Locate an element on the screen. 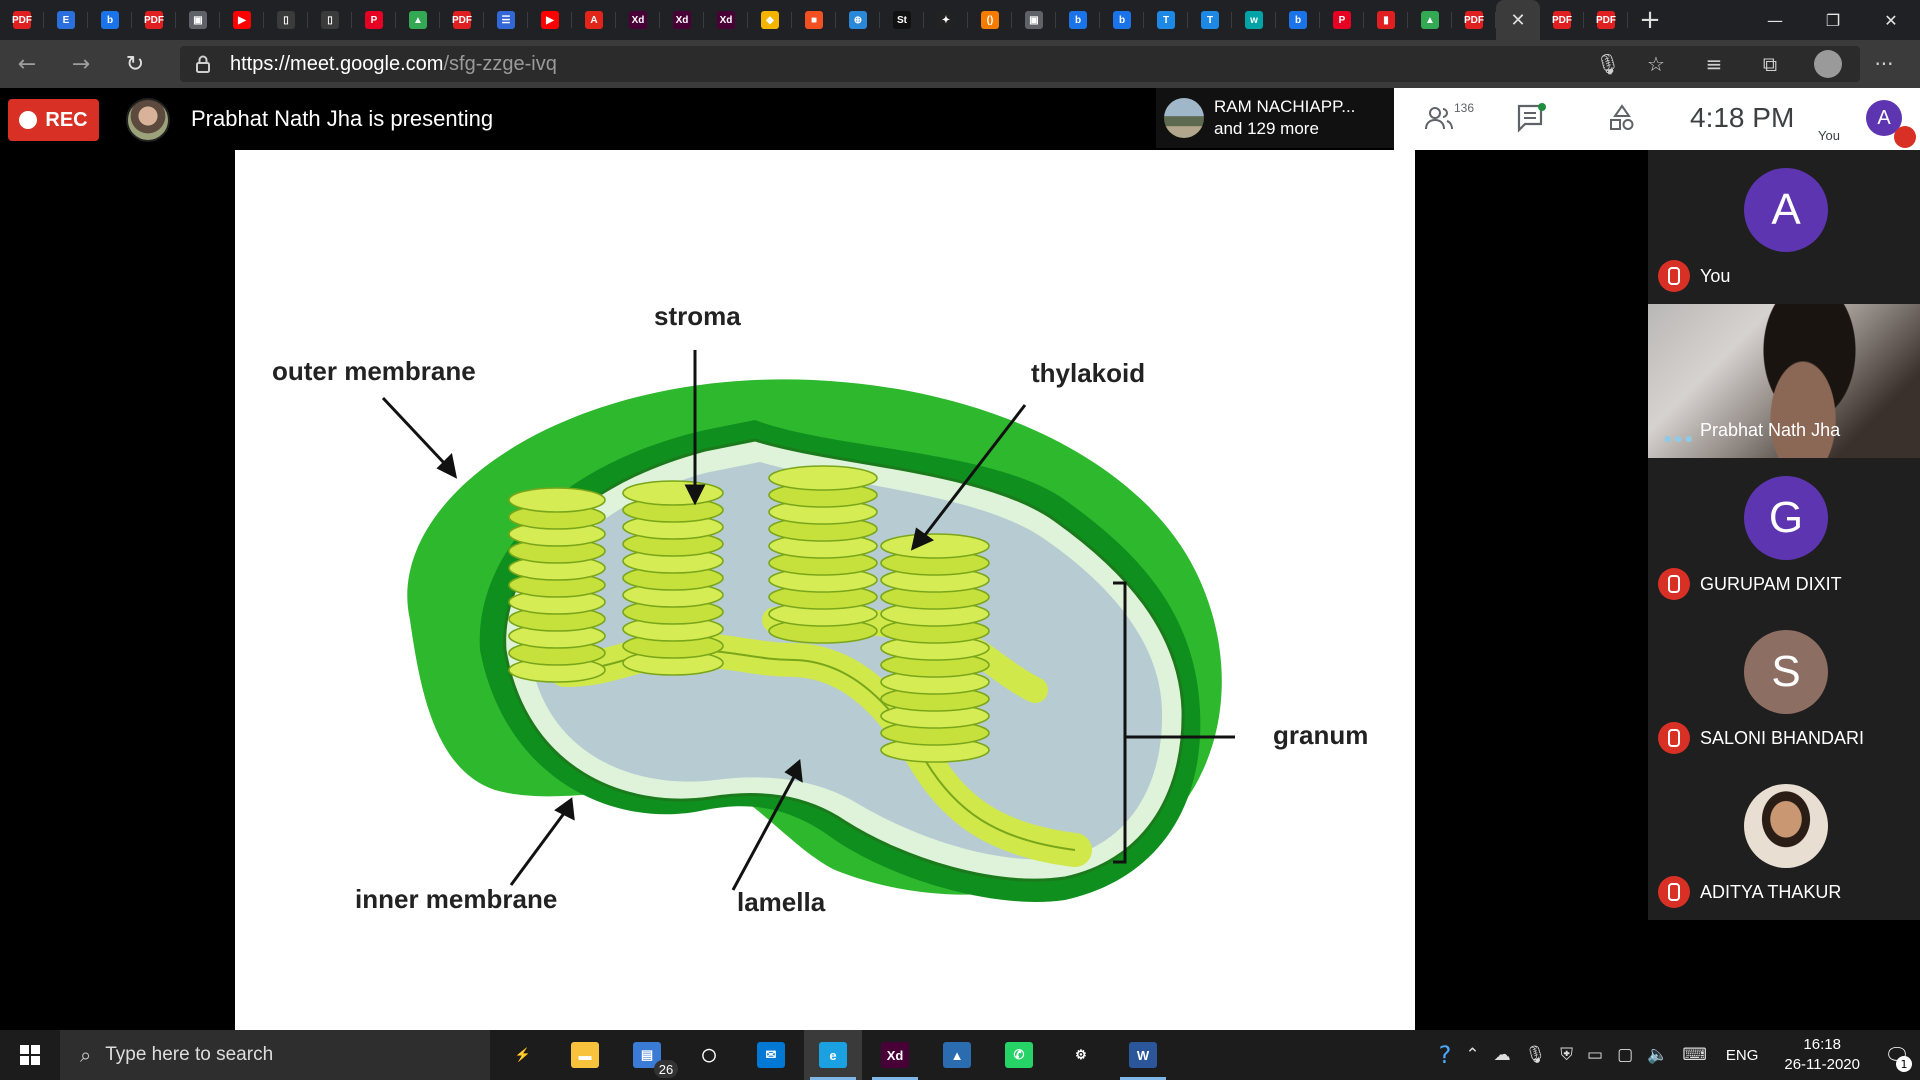 This screenshot has width=1920, height=1080. settings-icon: ⚙ is located at coordinates (1081, 1055).